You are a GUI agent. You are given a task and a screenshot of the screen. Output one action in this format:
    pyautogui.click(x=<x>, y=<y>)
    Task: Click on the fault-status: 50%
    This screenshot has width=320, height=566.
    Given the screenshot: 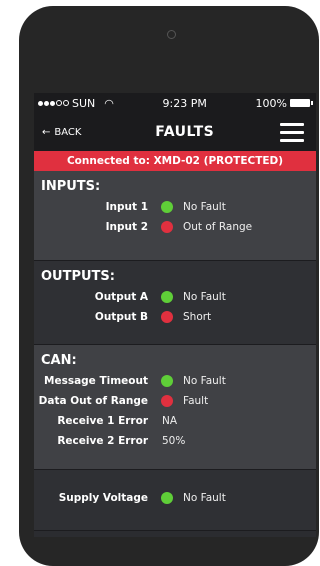 What is the action you would take?
    pyautogui.click(x=174, y=441)
    